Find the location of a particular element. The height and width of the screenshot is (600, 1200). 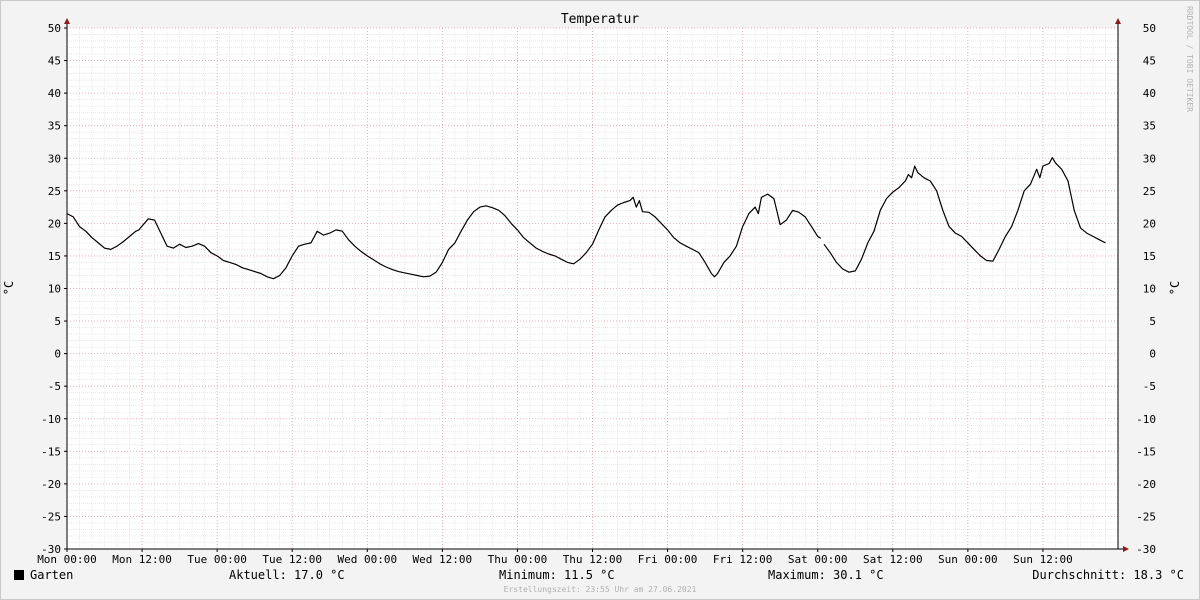

y-tick-label-right: 45 is located at coordinates (1149, 61).